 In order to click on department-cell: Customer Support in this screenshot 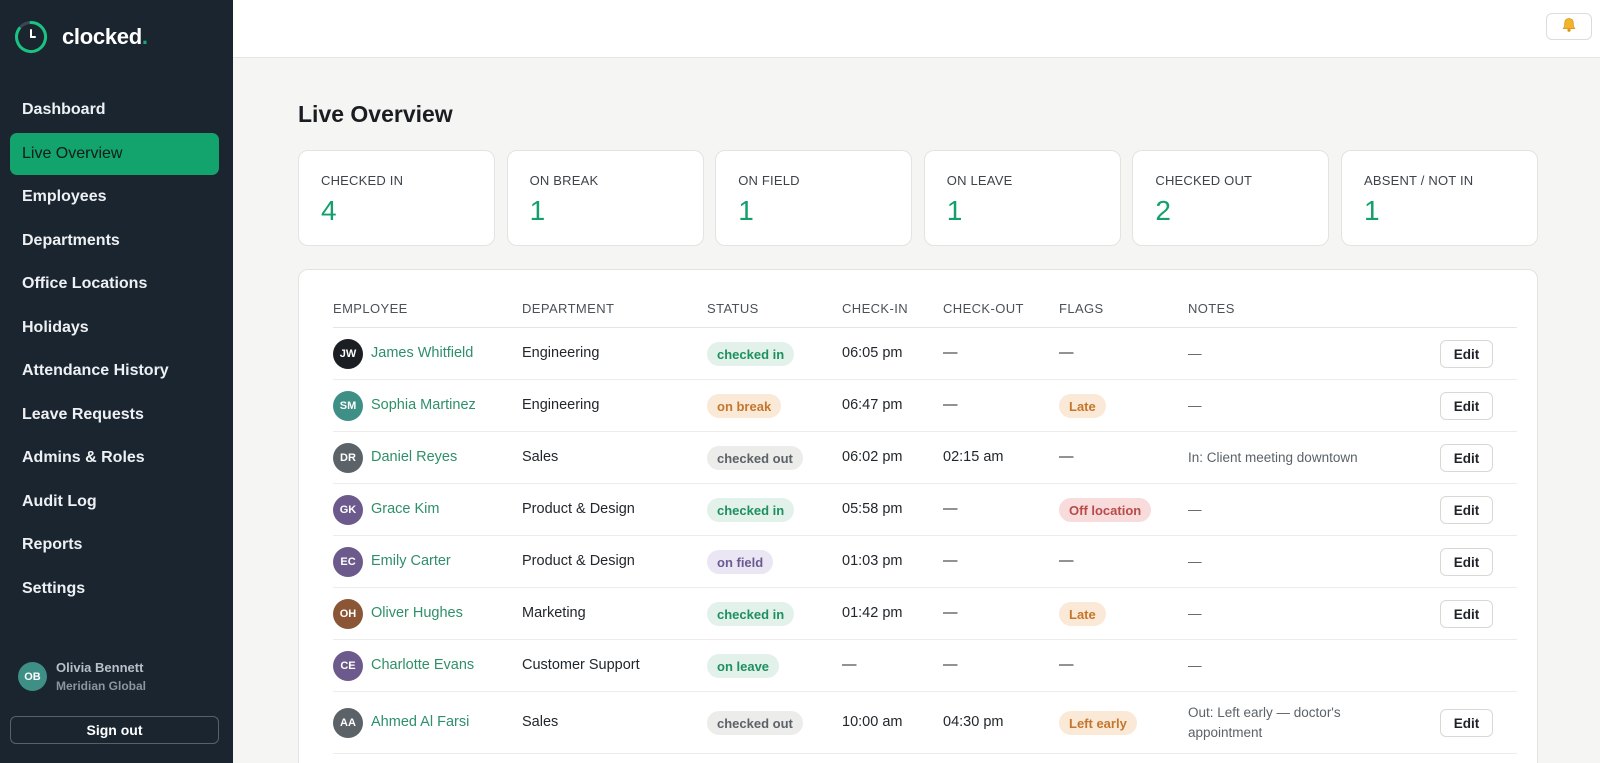, I will do `click(581, 665)`.